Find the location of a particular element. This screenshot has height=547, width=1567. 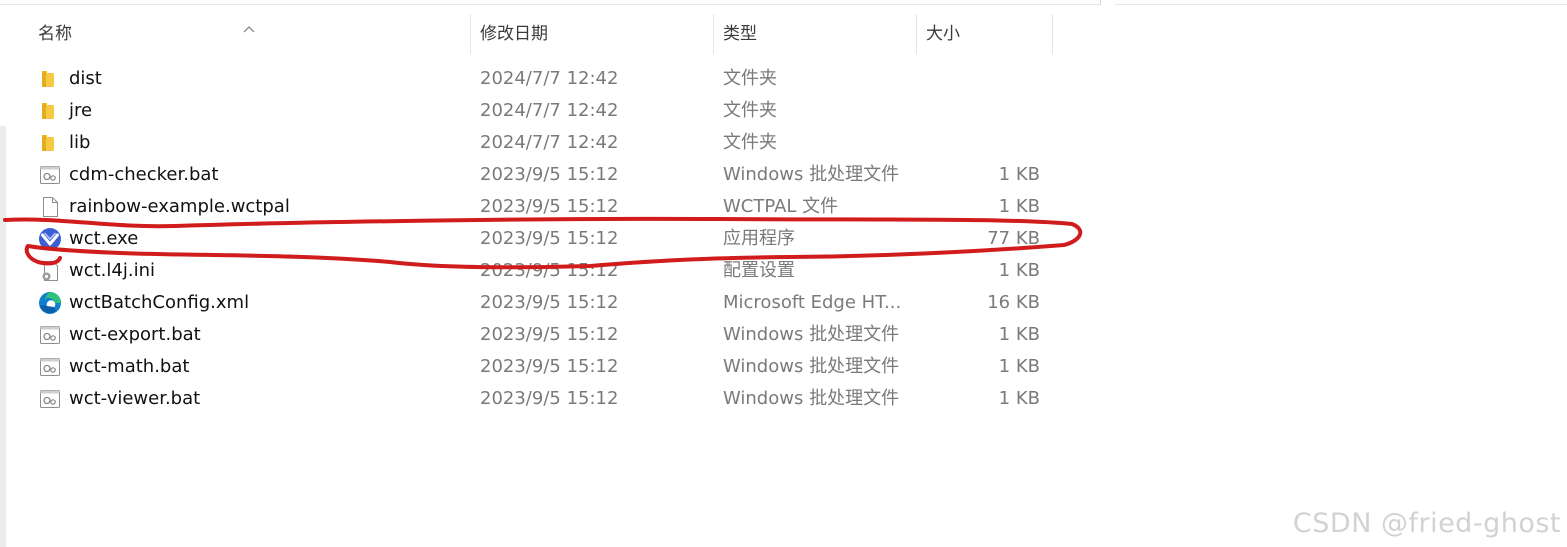

red-annotation-circle is located at coordinates (543, 243).